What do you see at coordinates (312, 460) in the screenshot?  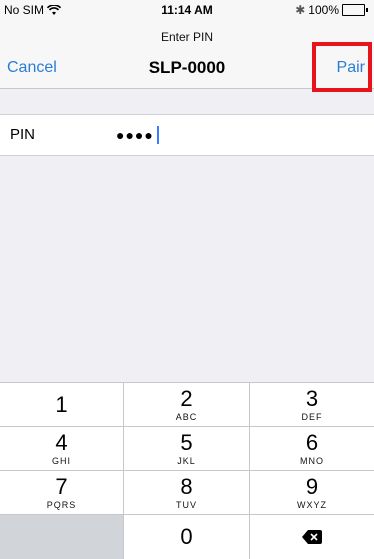 I see `key-letters: MNO` at bounding box center [312, 460].